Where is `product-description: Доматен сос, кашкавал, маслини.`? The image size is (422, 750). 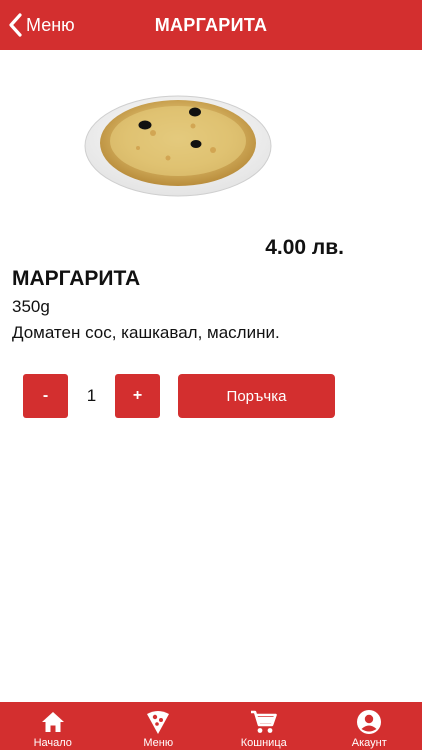
product-description: Доматен сос, кашкавал, маслини. is located at coordinates (146, 332).